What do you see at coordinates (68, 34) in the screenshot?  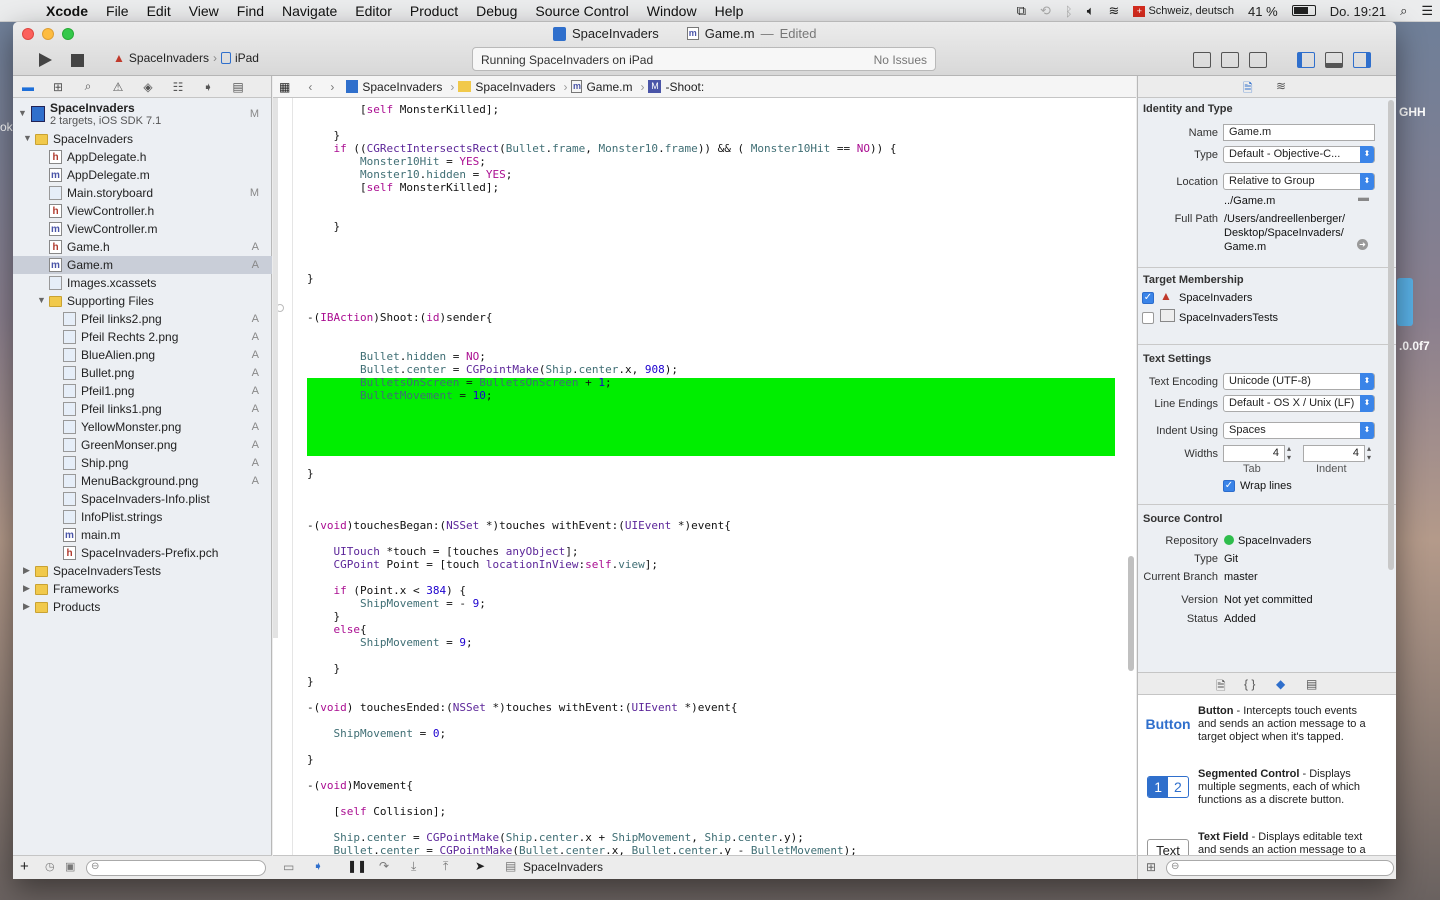 I see `fullscreen-button` at bounding box center [68, 34].